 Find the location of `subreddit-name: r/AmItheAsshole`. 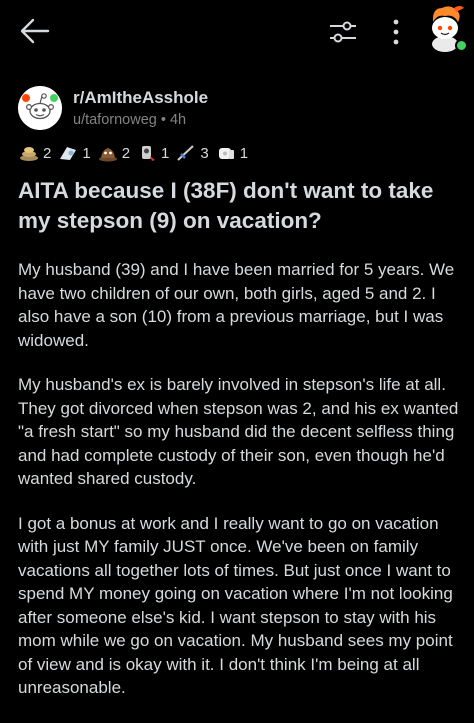

subreddit-name: r/AmItheAsshole is located at coordinates (140, 98).